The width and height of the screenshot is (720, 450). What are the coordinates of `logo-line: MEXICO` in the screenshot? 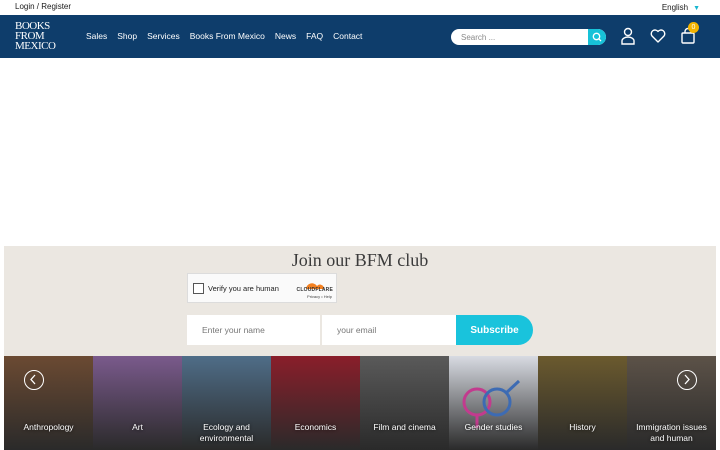 It's located at (35, 46).